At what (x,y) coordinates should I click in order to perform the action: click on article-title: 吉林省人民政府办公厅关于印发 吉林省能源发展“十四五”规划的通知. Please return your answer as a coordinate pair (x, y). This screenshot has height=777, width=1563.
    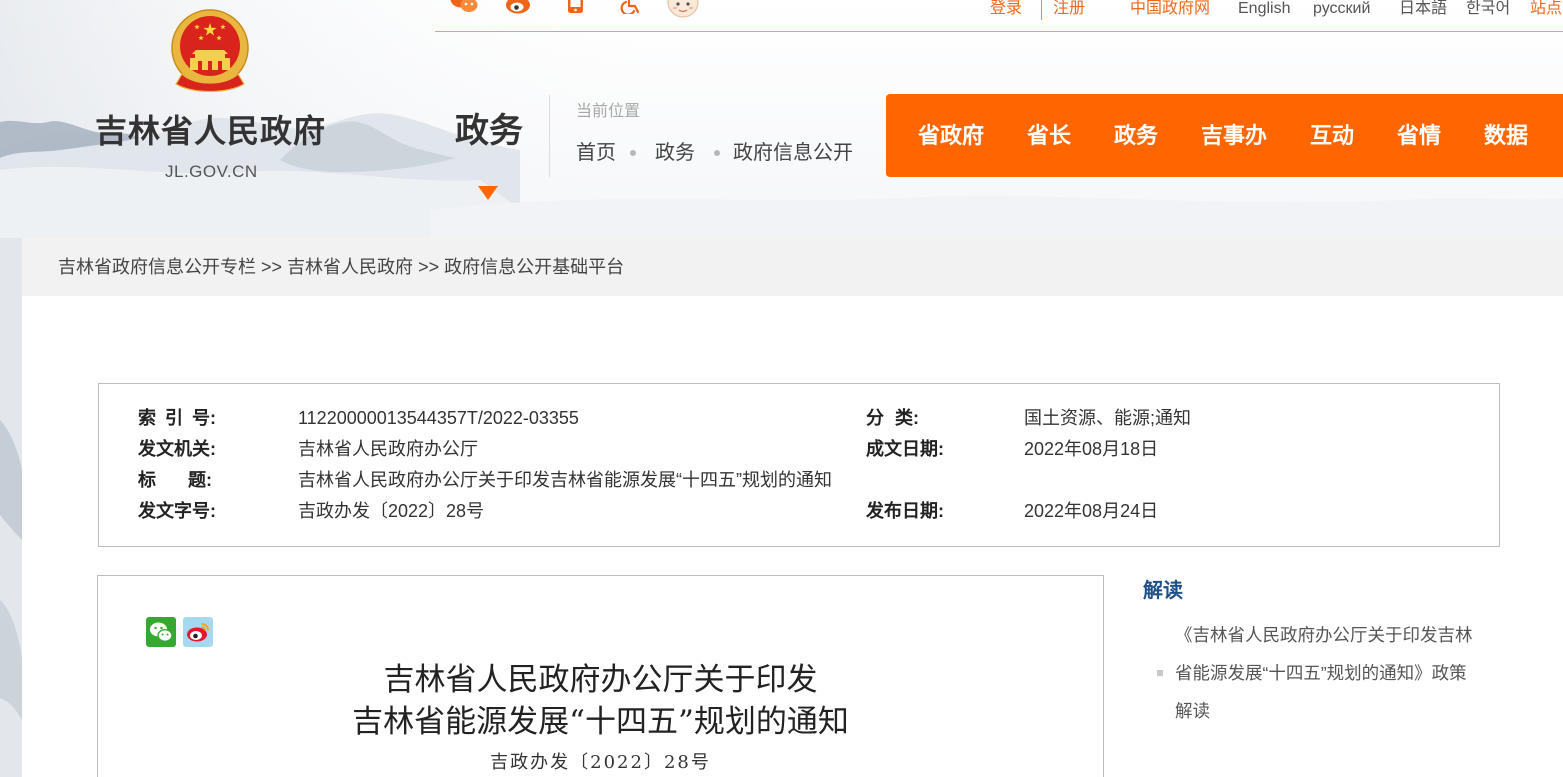
    Looking at the image, I should click on (600, 701).